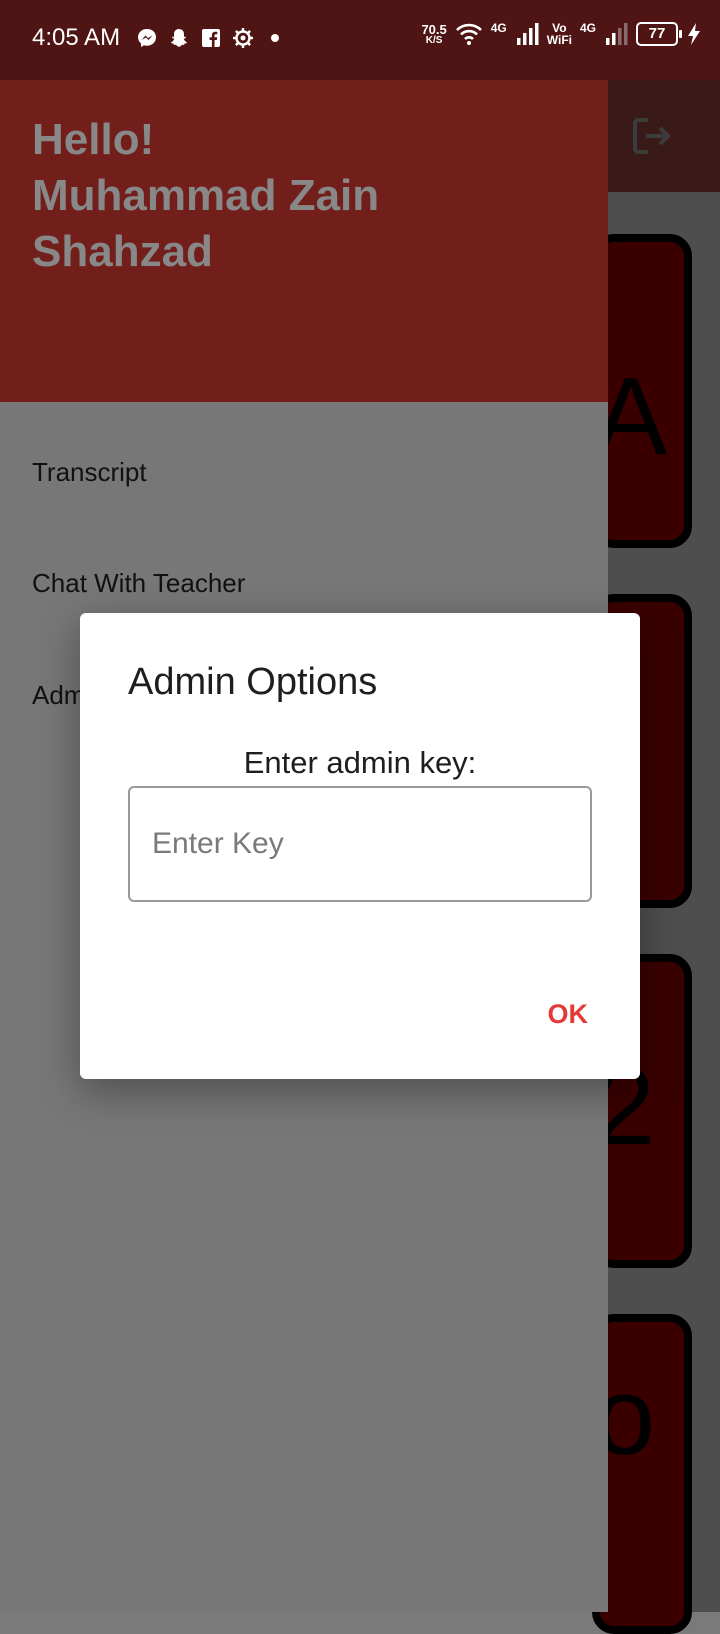 This screenshot has height=1634, width=720. Describe the element at coordinates (253, 682) in the screenshot. I see `dialog-title: Admin Options` at that location.